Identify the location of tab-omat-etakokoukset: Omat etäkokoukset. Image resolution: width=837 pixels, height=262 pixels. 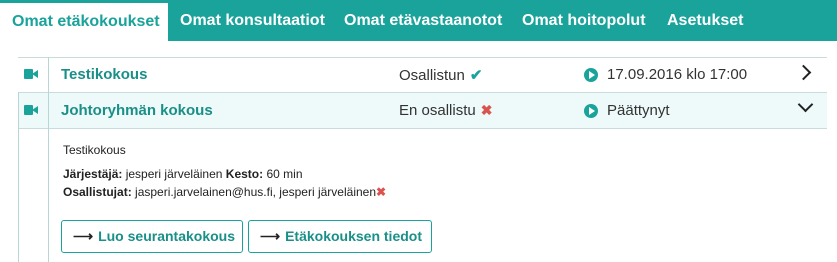
(84, 20).